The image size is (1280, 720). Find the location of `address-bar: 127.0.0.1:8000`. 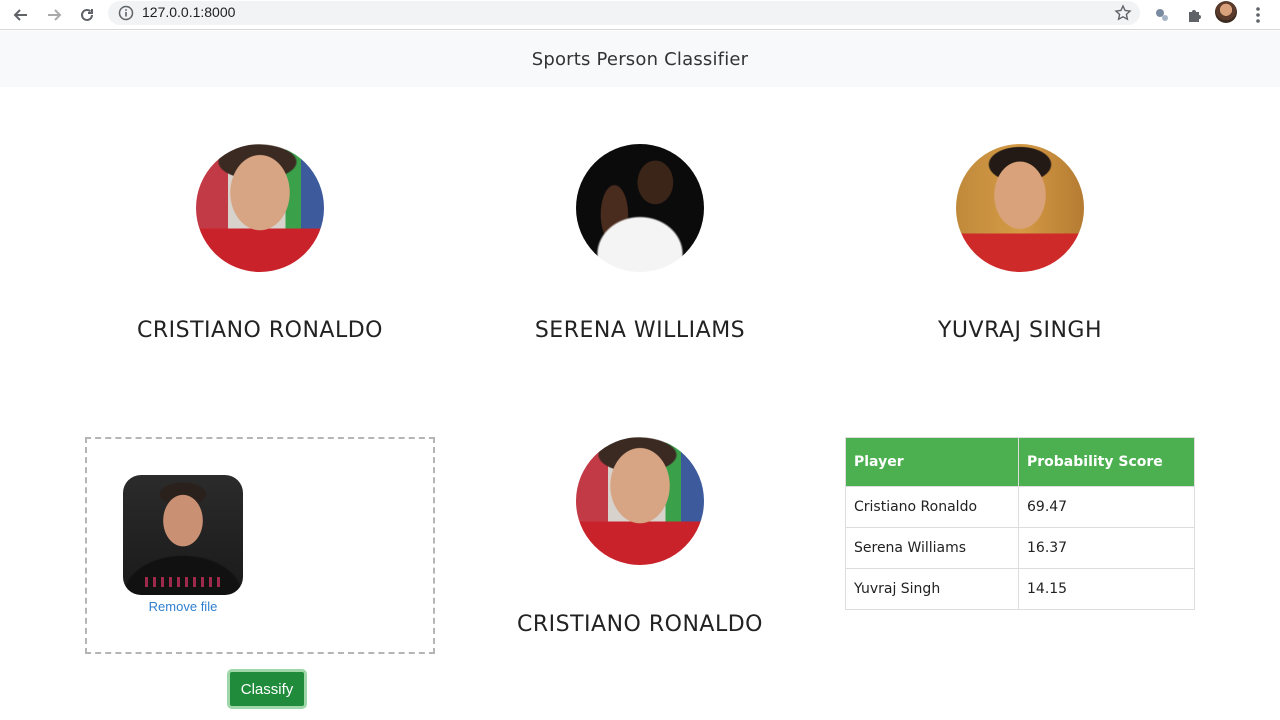

address-bar: 127.0.0.1:8000 is located at coordinates (624, 13).